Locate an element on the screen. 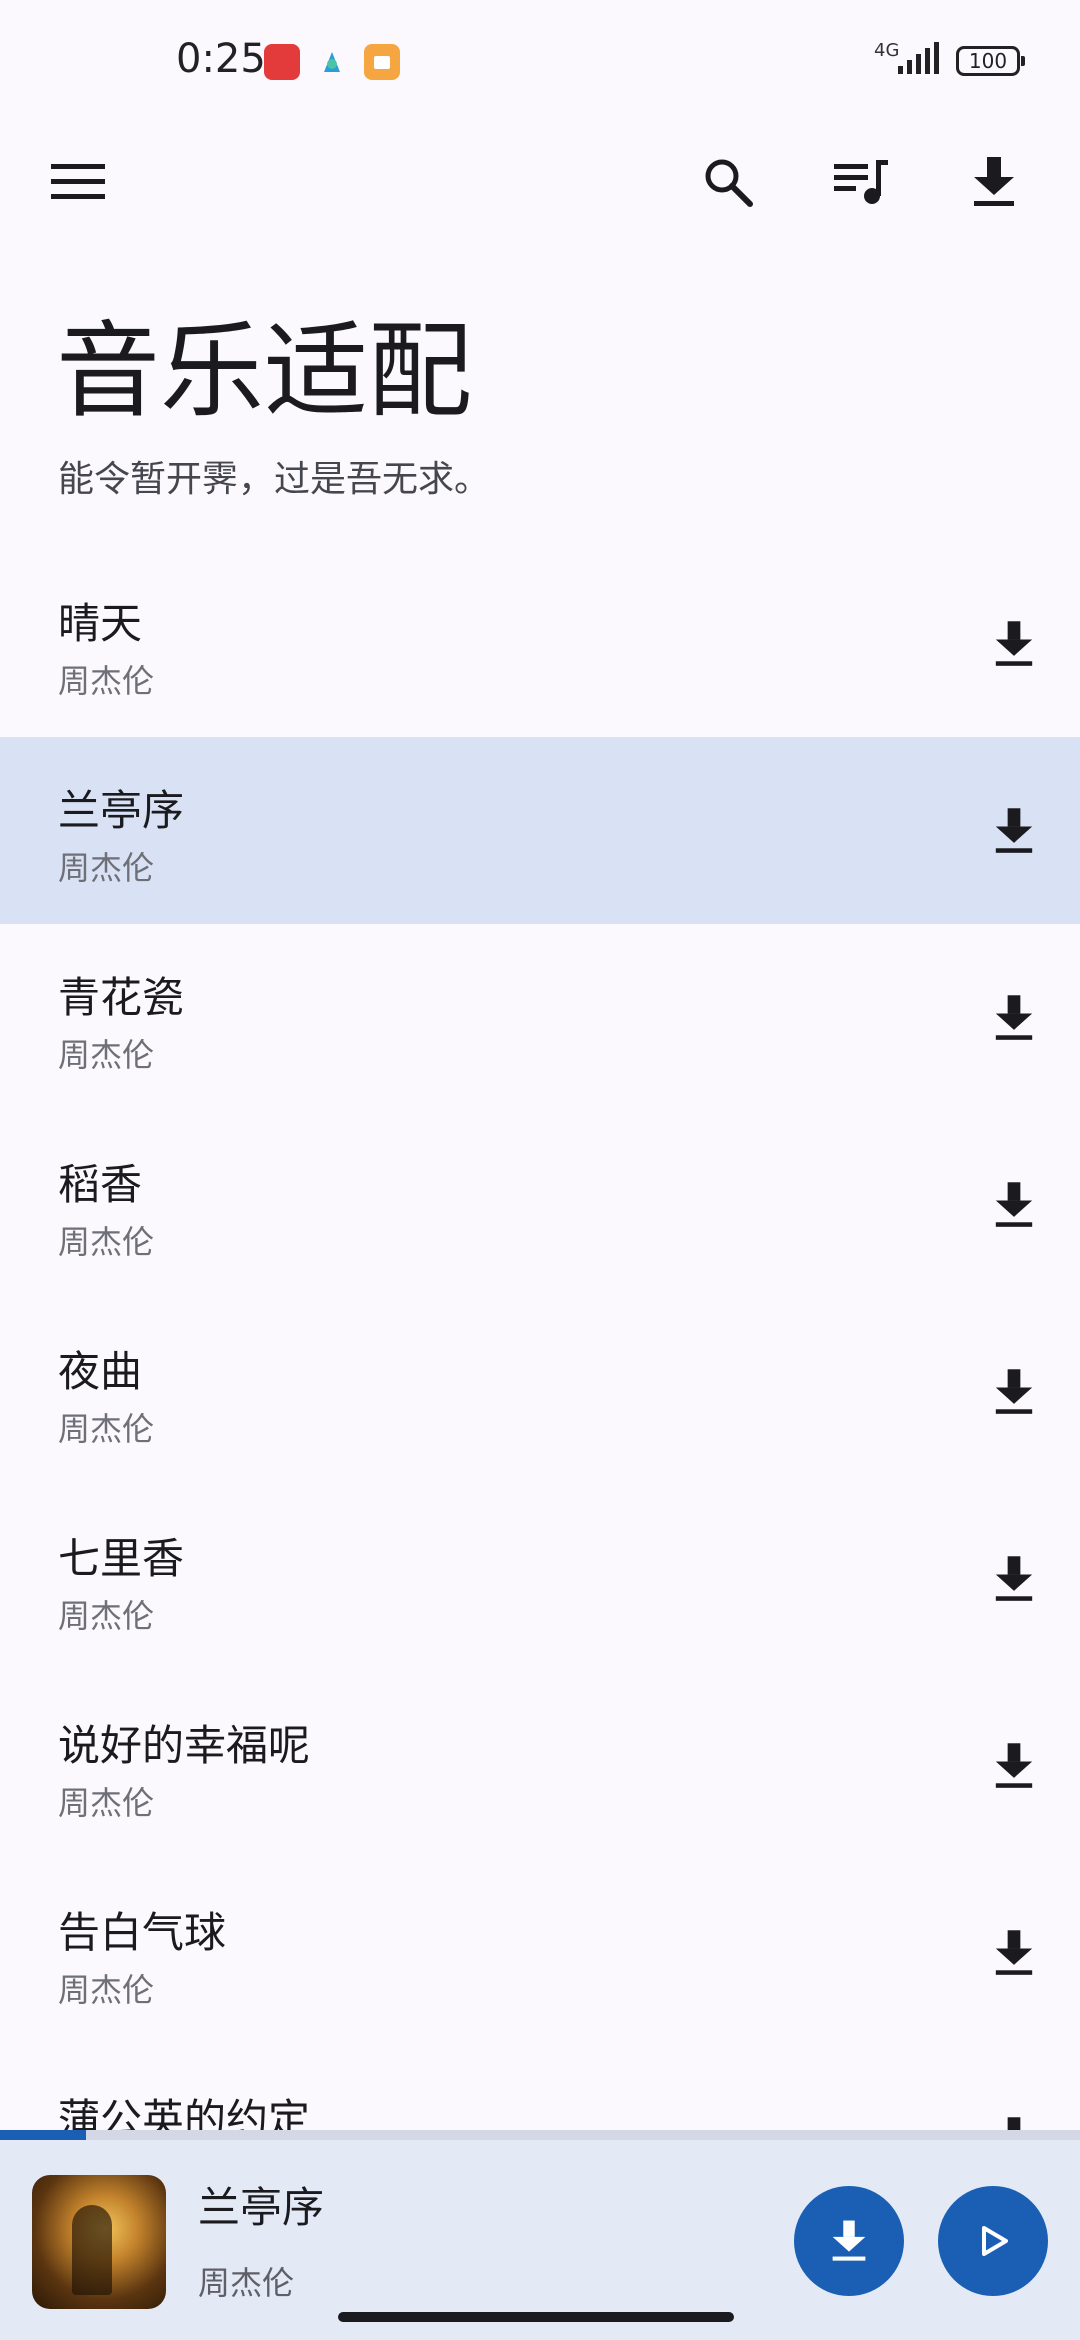 This screenshot has width=1080, height=2340. song-title: 说好的幸福呢 is located at coordinates (184, 1745).